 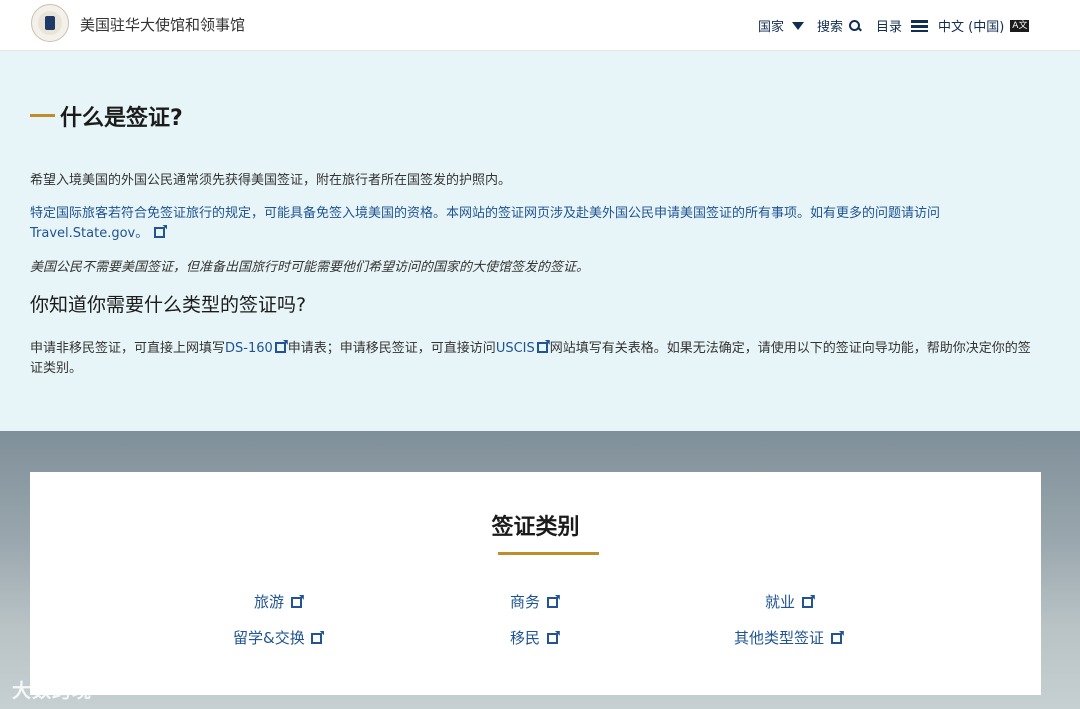 What do you see at coordinates (525, 602) in the screenshot?
I see `category-label: 商务` at bounding box center [525, 602].